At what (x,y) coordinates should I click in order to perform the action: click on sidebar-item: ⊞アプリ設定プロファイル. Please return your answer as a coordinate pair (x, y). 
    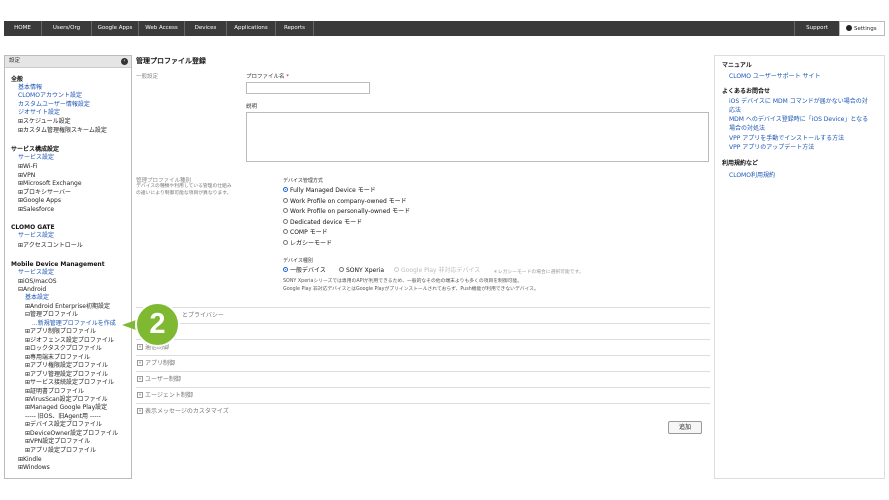
    Looking at the image, I should click on (60, 451).